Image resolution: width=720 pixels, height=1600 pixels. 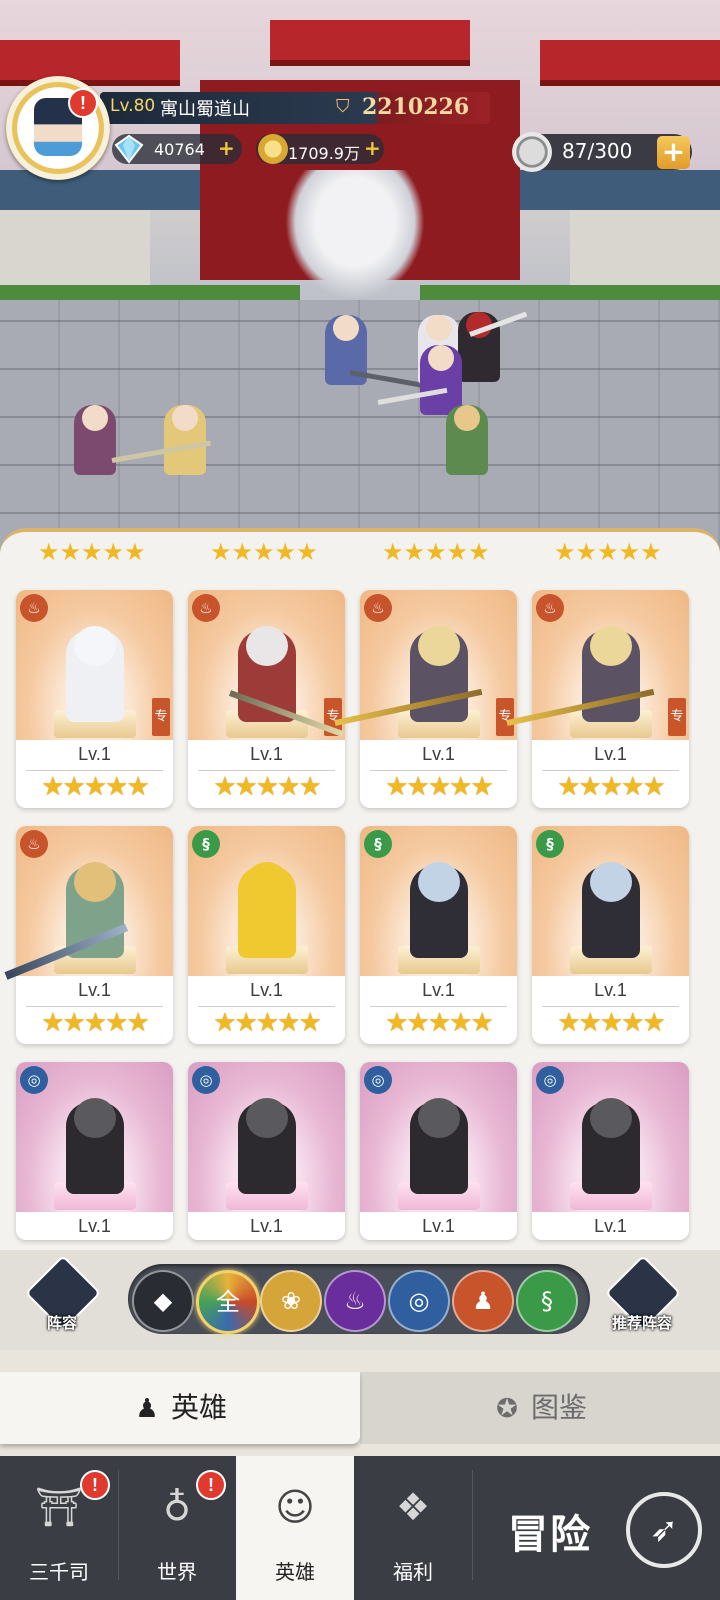 I want to click on nav-label: 三千司, so click(x=59, y=1572).